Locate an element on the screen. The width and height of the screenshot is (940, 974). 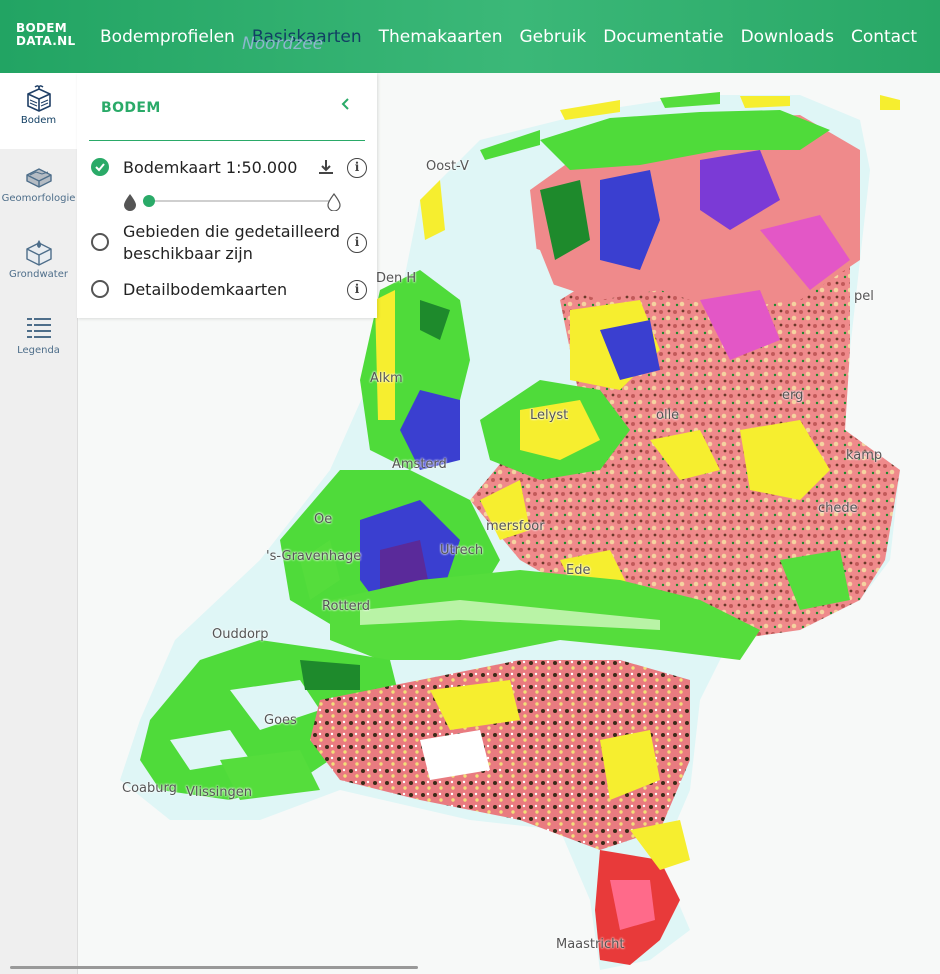
place-label: Oost-V is located at coordinates (447, 166).